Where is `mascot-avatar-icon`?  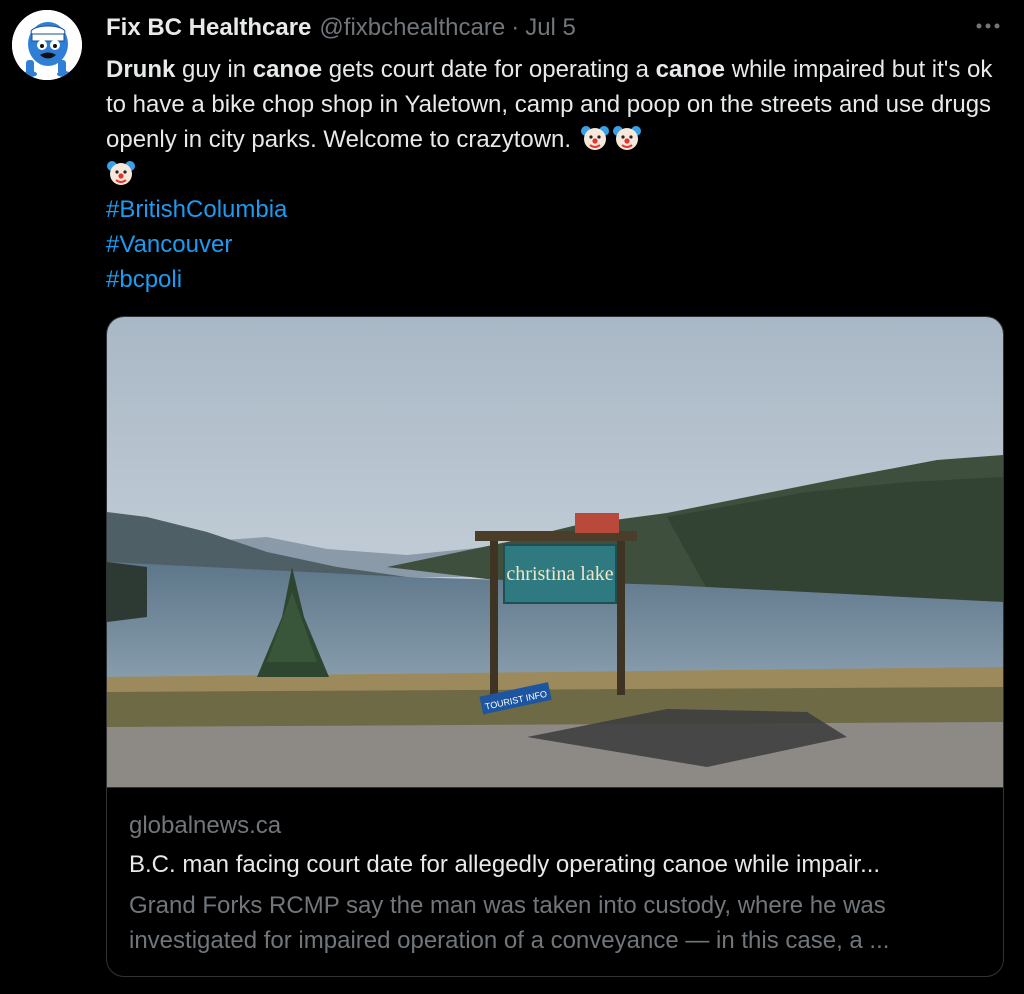
mascot-avatar-icon is located at coordinates (47, 45).